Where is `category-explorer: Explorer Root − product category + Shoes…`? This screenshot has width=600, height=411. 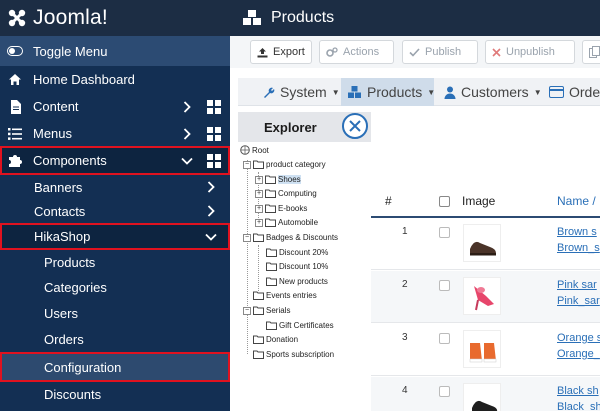 category-explorer: Explorer Root − product category + Shoes… is located at coordinates (304, 240).